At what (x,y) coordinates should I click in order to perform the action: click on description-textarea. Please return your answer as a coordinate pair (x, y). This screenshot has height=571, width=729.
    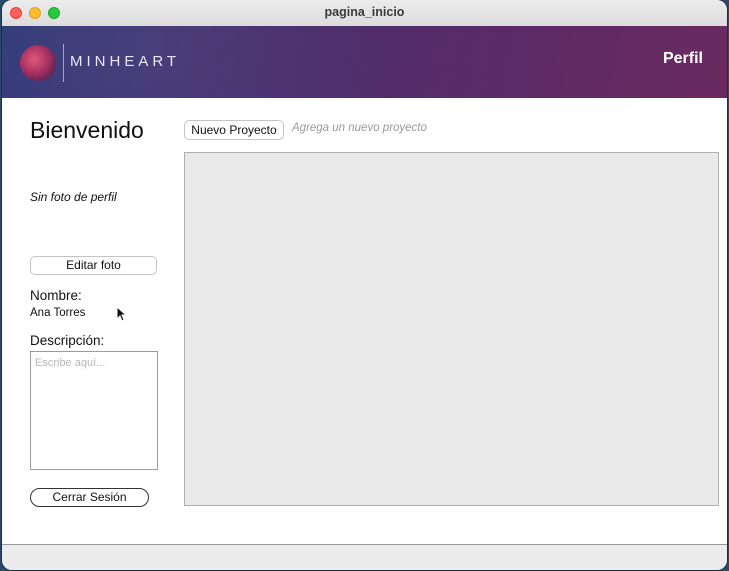
    Looking at the image, I should click on (94, 410).